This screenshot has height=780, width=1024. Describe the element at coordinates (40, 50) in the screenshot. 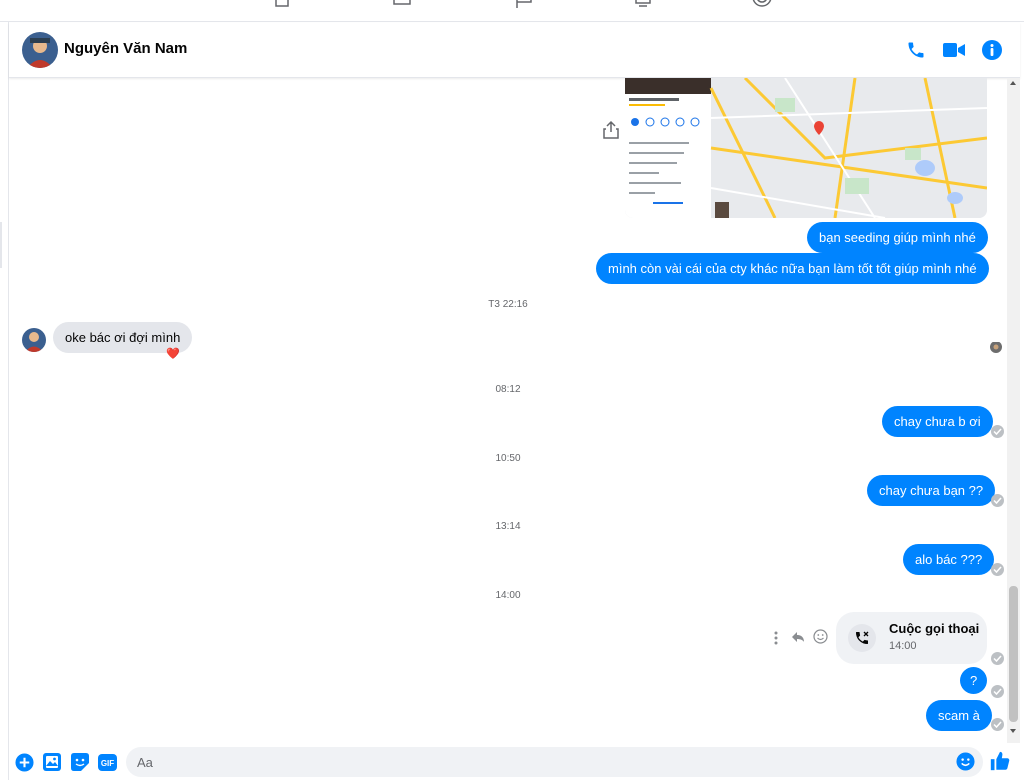

I see `contact-avatar` at that location.